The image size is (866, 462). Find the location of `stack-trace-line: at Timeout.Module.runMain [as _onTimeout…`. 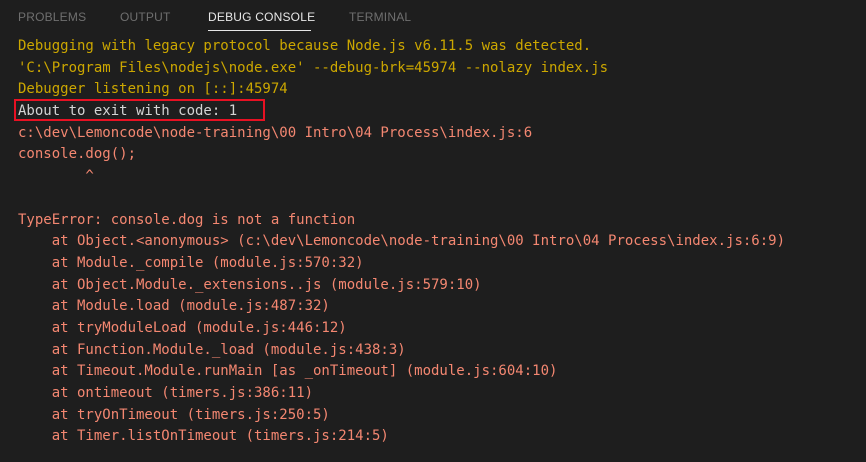

stack-trace-line: at Timeout.Module.runMain [as _onTimeout… is located at coordinates (288, 371).